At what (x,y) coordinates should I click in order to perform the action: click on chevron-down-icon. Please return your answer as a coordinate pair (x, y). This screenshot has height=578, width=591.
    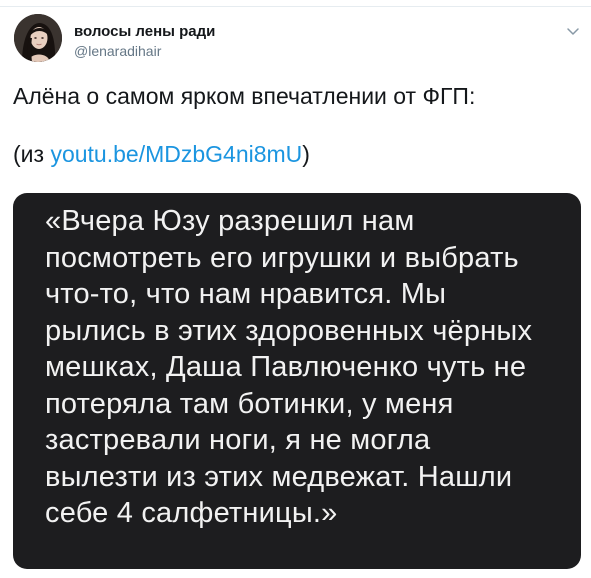
    Looking at the image, I should click on (573, 31).